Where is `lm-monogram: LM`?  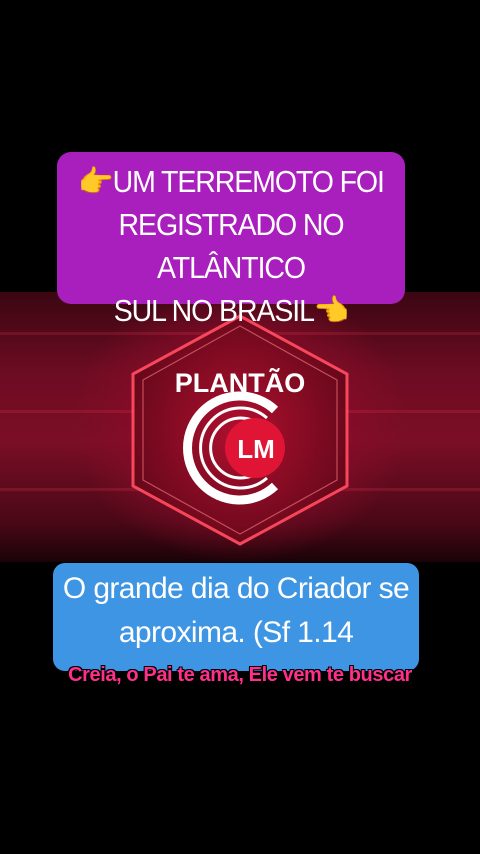
lm-monogram: LM is located at coordinates (256, 449).